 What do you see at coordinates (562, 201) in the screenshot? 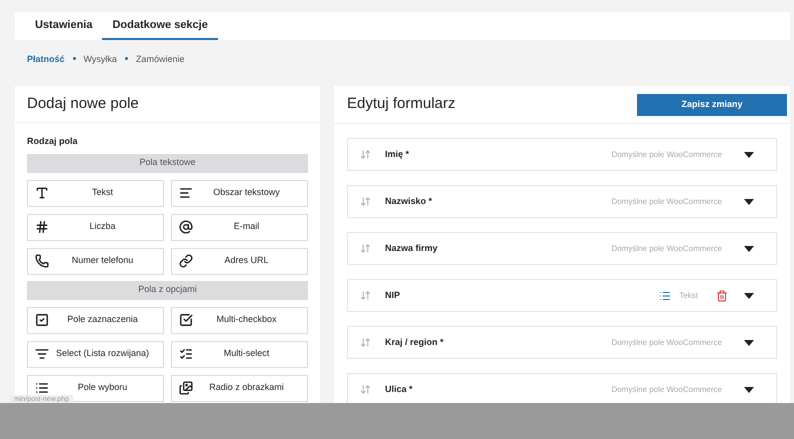
I see `form-field-row: Nazwisko * Domyślne pole WooCommerce` at bounding box center [562, 201].